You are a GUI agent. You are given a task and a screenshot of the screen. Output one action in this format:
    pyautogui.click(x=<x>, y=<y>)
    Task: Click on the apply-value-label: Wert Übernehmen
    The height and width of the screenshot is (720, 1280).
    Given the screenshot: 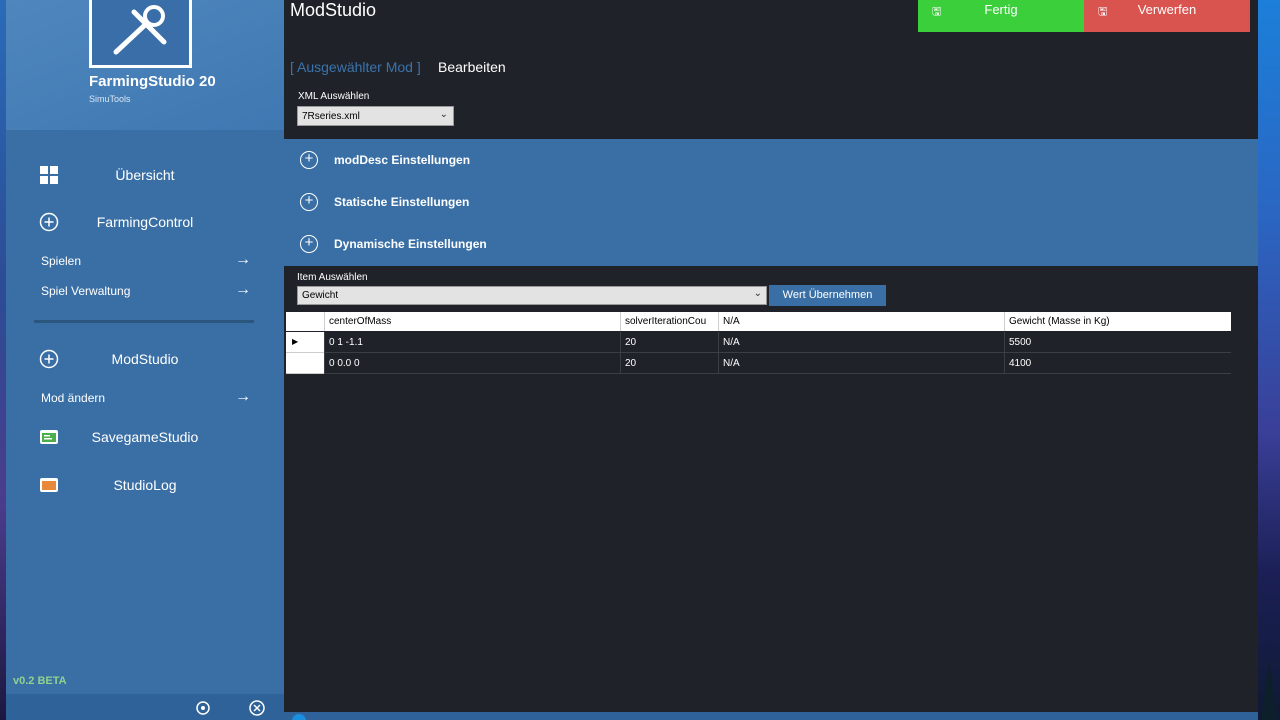 What is the action you would take?
    pyautogui.click(x=827, y=295)
    